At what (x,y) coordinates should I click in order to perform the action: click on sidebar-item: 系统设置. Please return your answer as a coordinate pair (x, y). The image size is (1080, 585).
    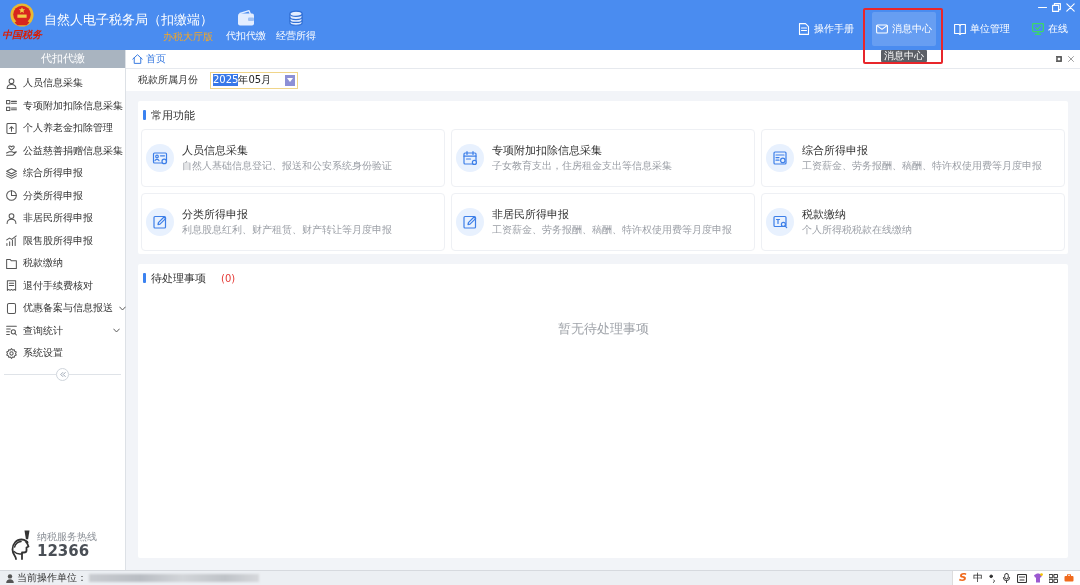
    Looking at the image, I should click on (62, 353).